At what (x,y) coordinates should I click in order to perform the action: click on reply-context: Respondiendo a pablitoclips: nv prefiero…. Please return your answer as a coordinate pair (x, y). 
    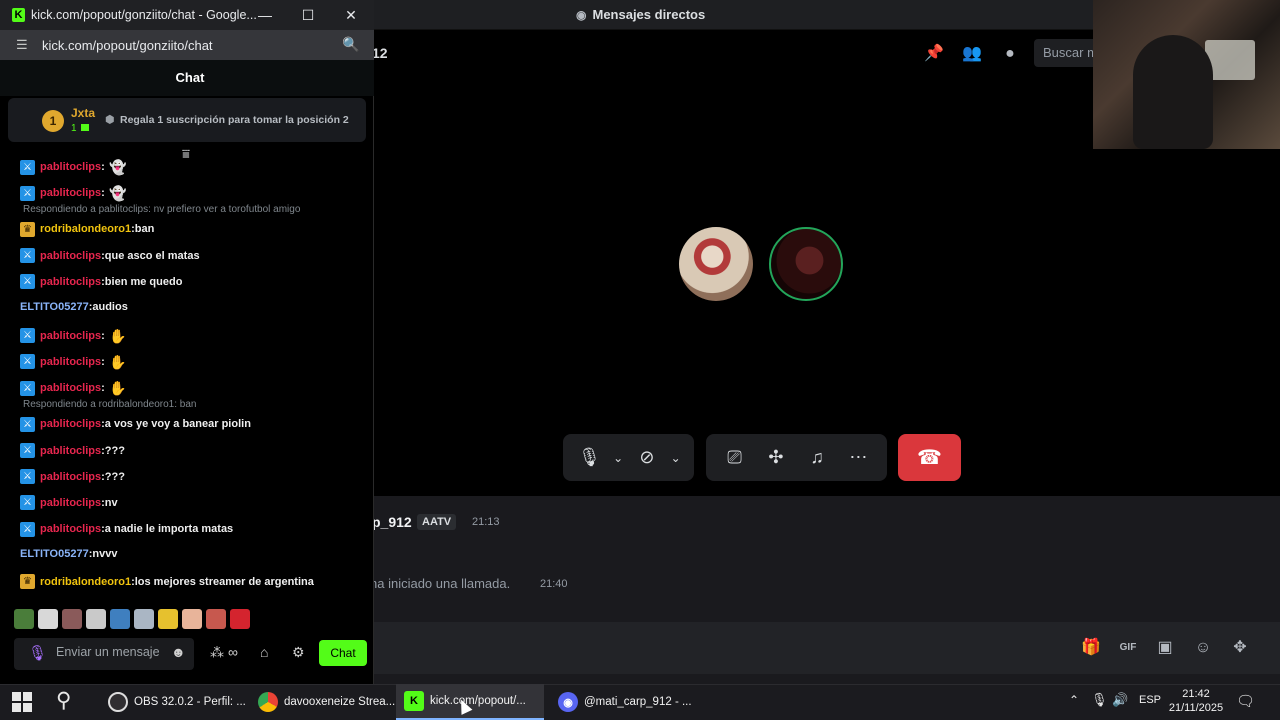
    Looking at the image, I should click on (161, 209).